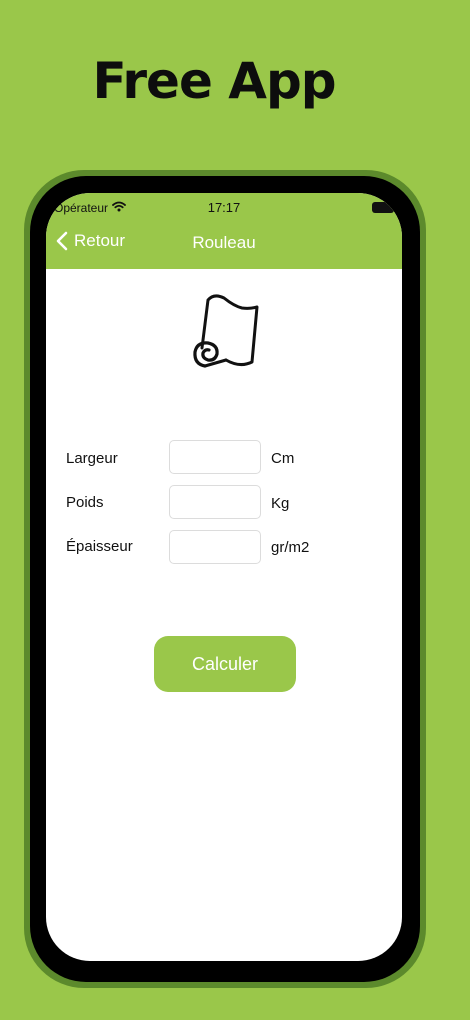  What do you see at coordinates (215, 457) in the screenshot?
I see `largeur-input` at bounding box center [215, 457].